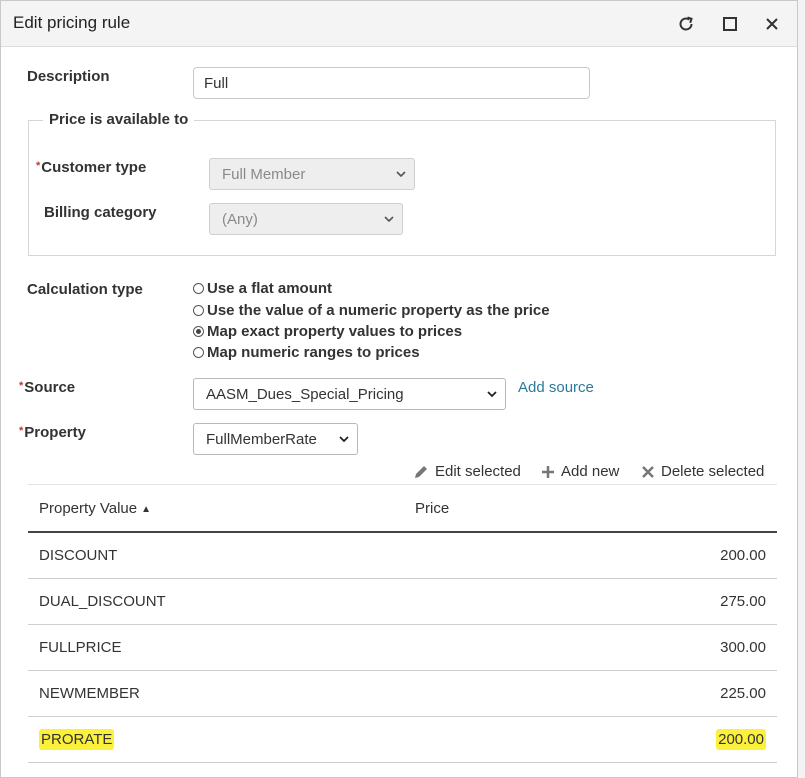 The image size is (805, 778). Describe the element at coordinates (686, 24) in the screenshot. I see `refresh-icon` at that location.